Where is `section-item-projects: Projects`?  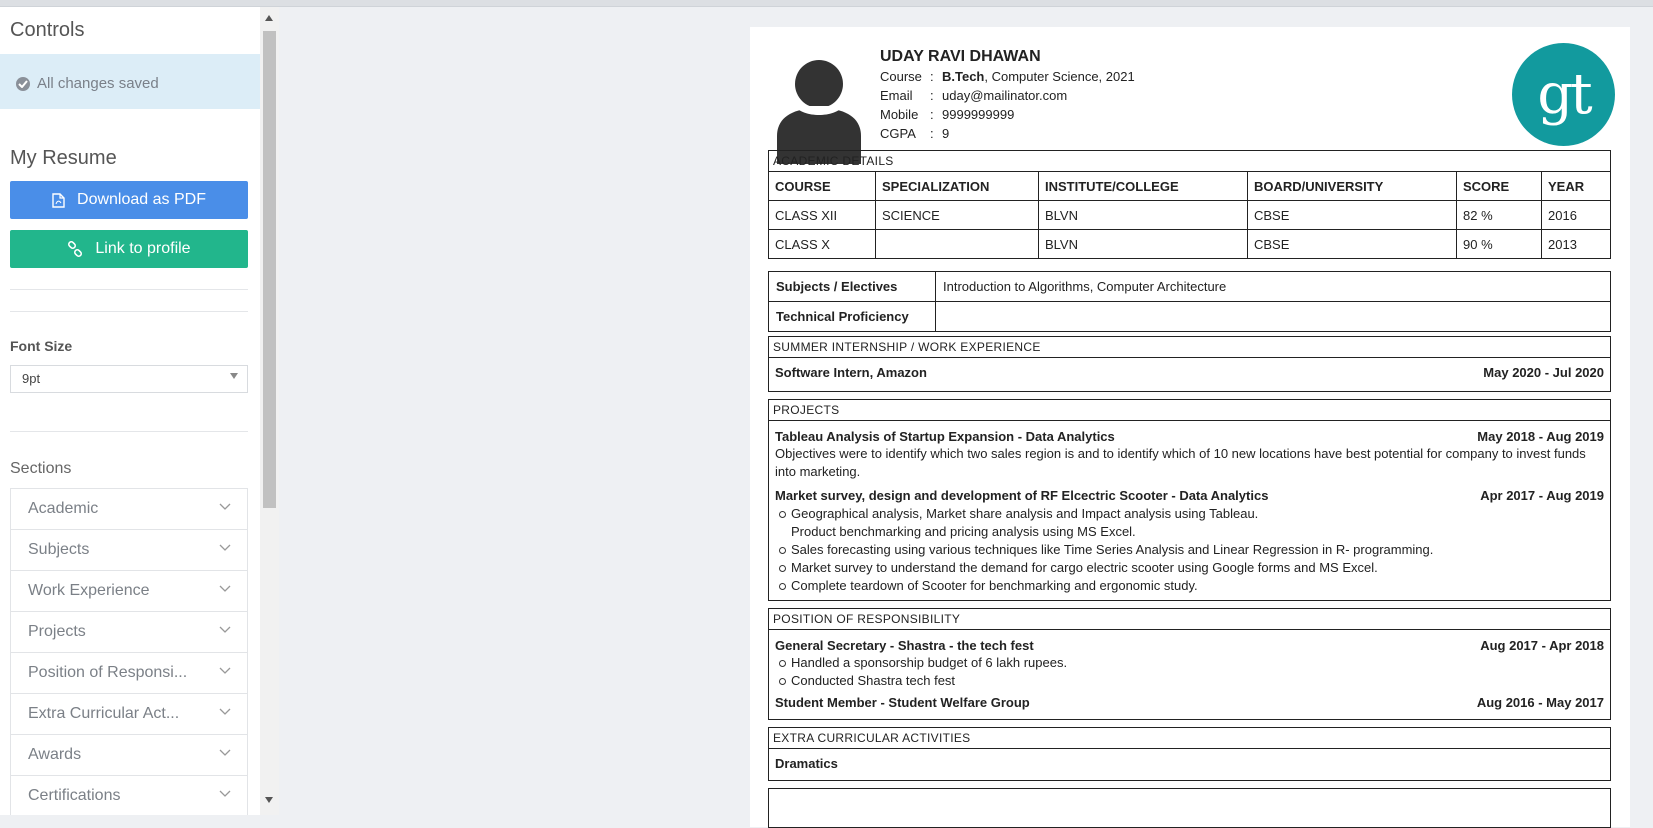
section-item-projects: Projects is located at coordinates (129, 632).